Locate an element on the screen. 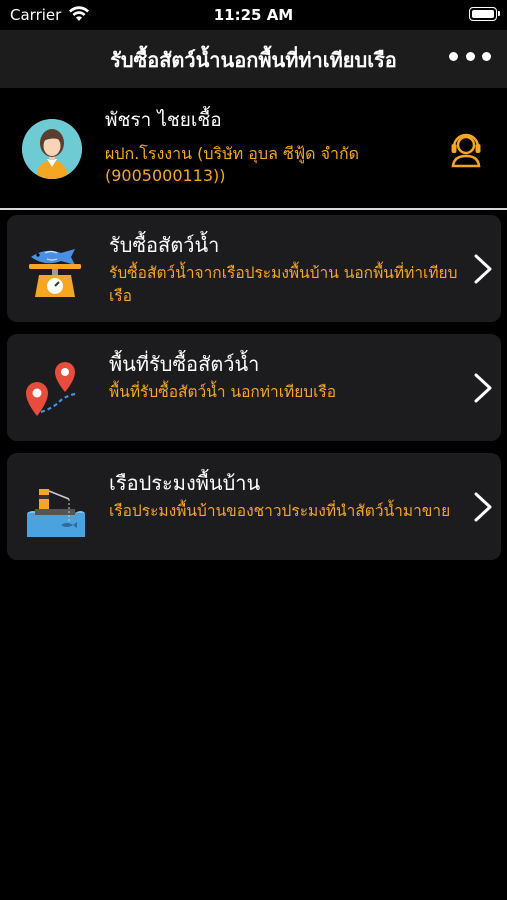 This screenshot has width=507, height=900. status-bar: Carrier 11:25 AM is located at coordinates (253, 15).